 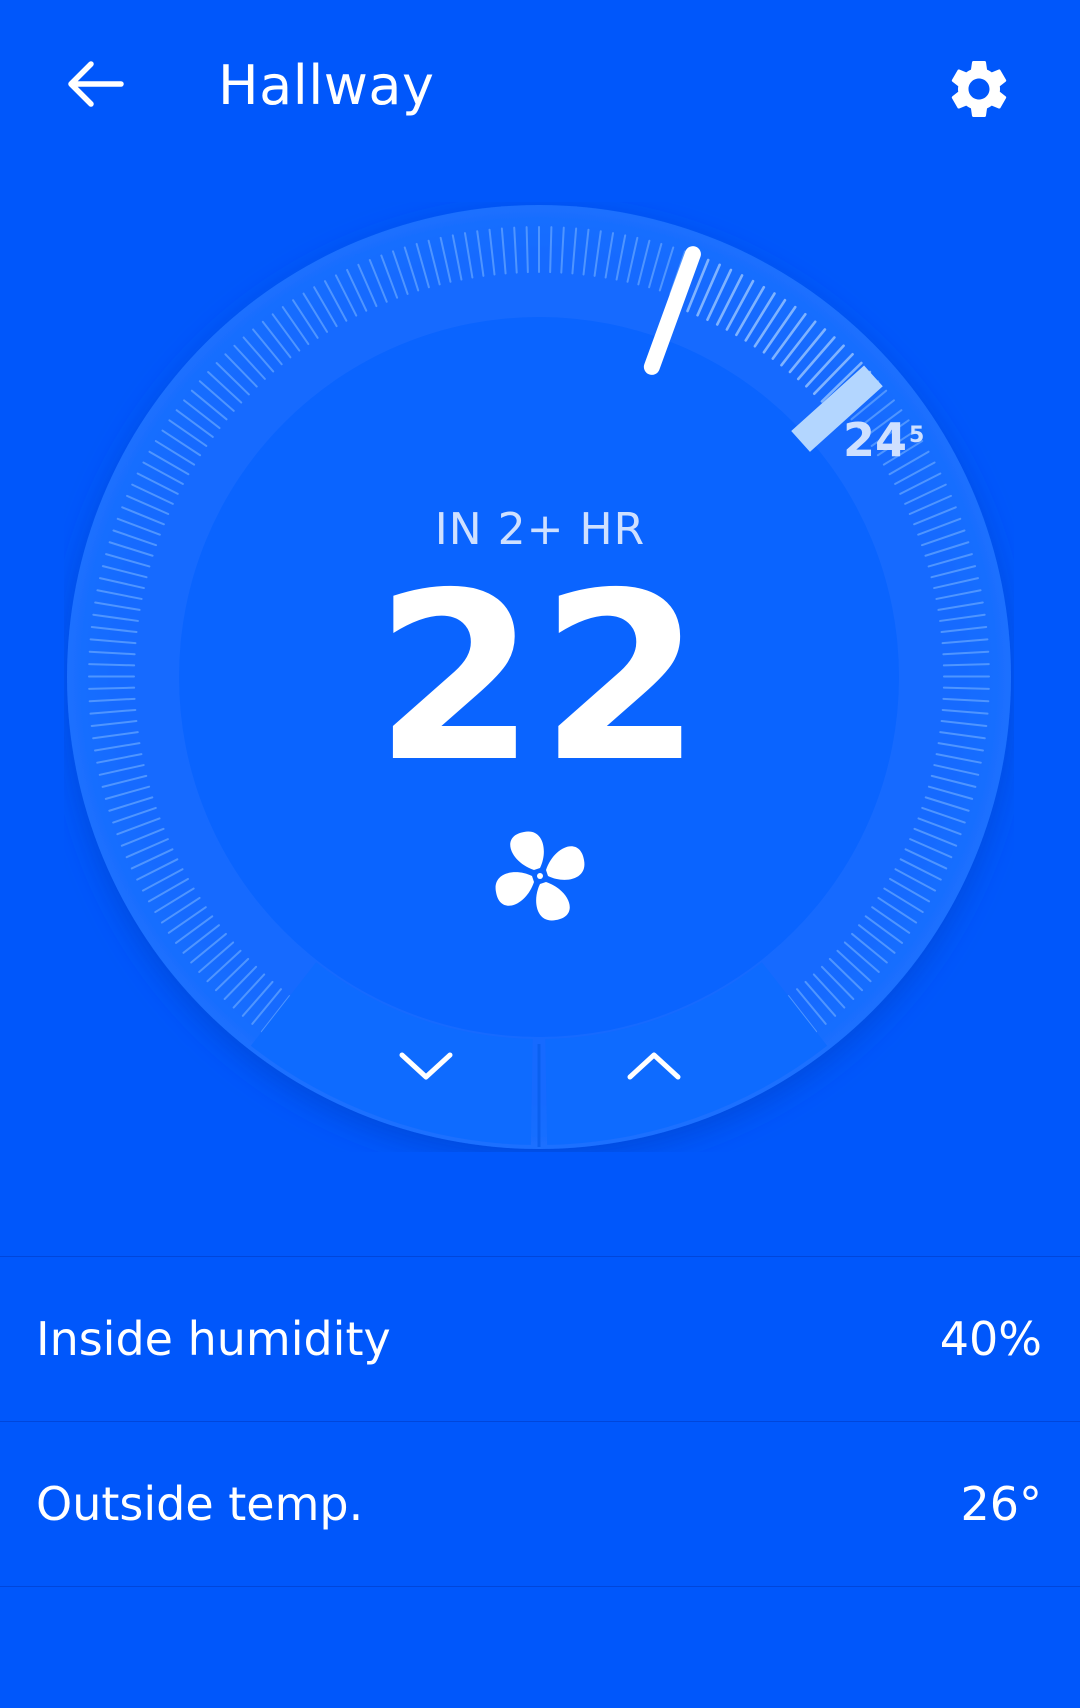 I want to click on fan-icon, so click(x=540, y=876).